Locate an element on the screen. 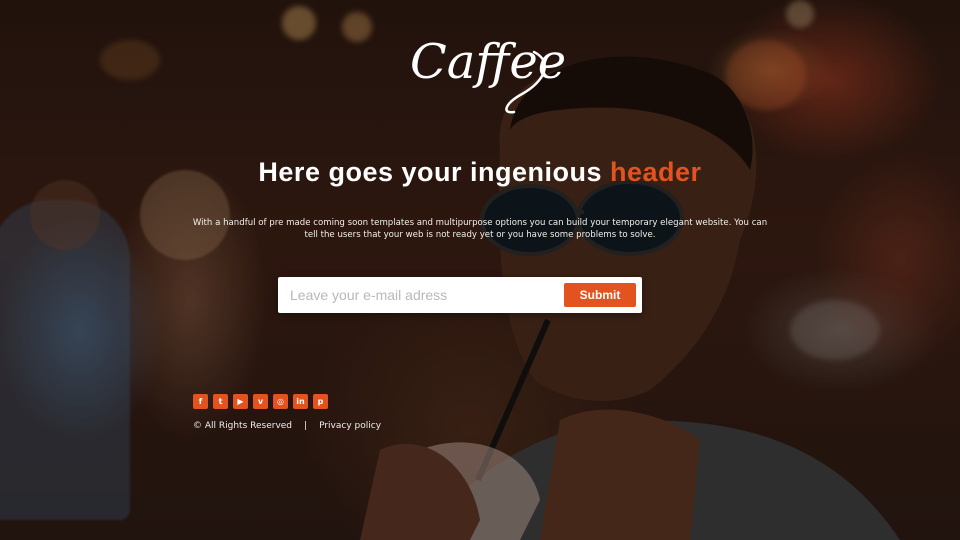 The width and height of the screenshot is (960, 540). caffee-logo-script: Caffee is located at coordinates (487, 74).